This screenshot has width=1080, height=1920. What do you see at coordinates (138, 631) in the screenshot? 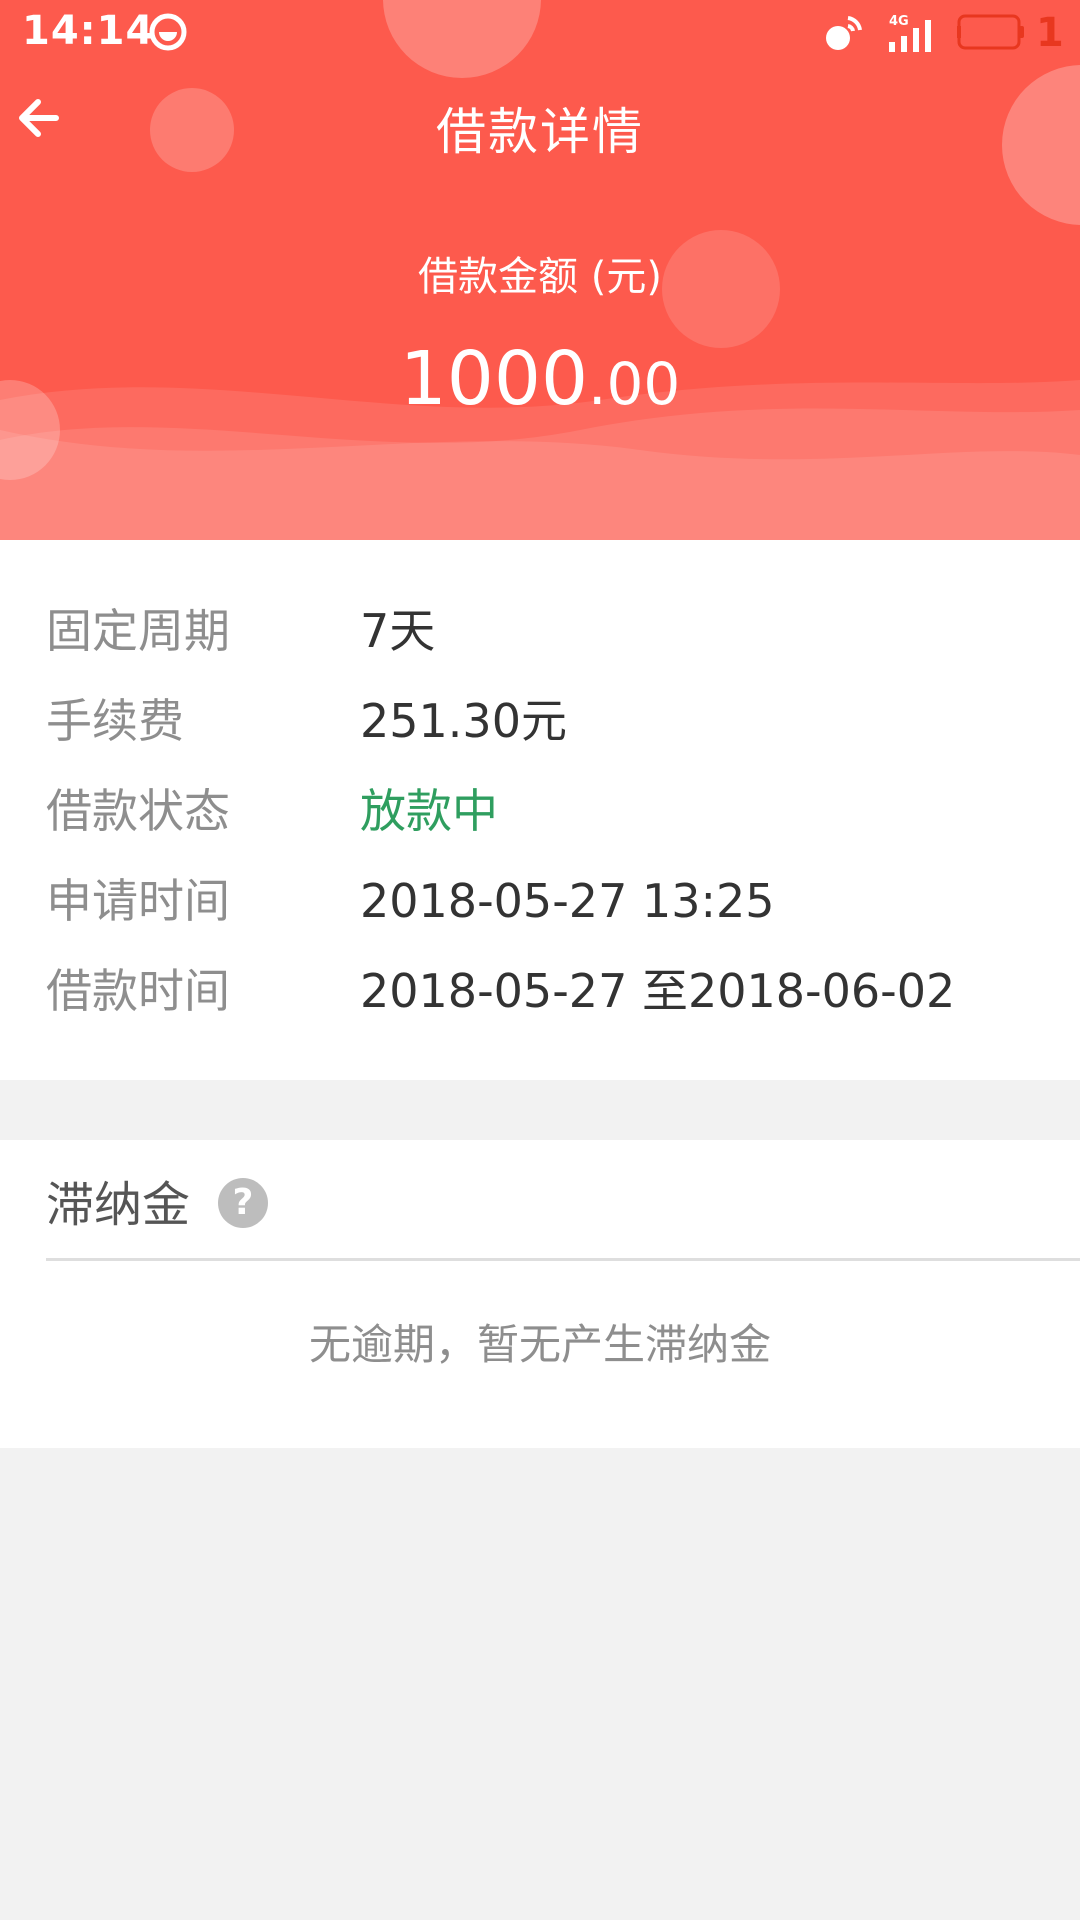
I see `detail-label: 固定周期` at bounding box center [138, 631].